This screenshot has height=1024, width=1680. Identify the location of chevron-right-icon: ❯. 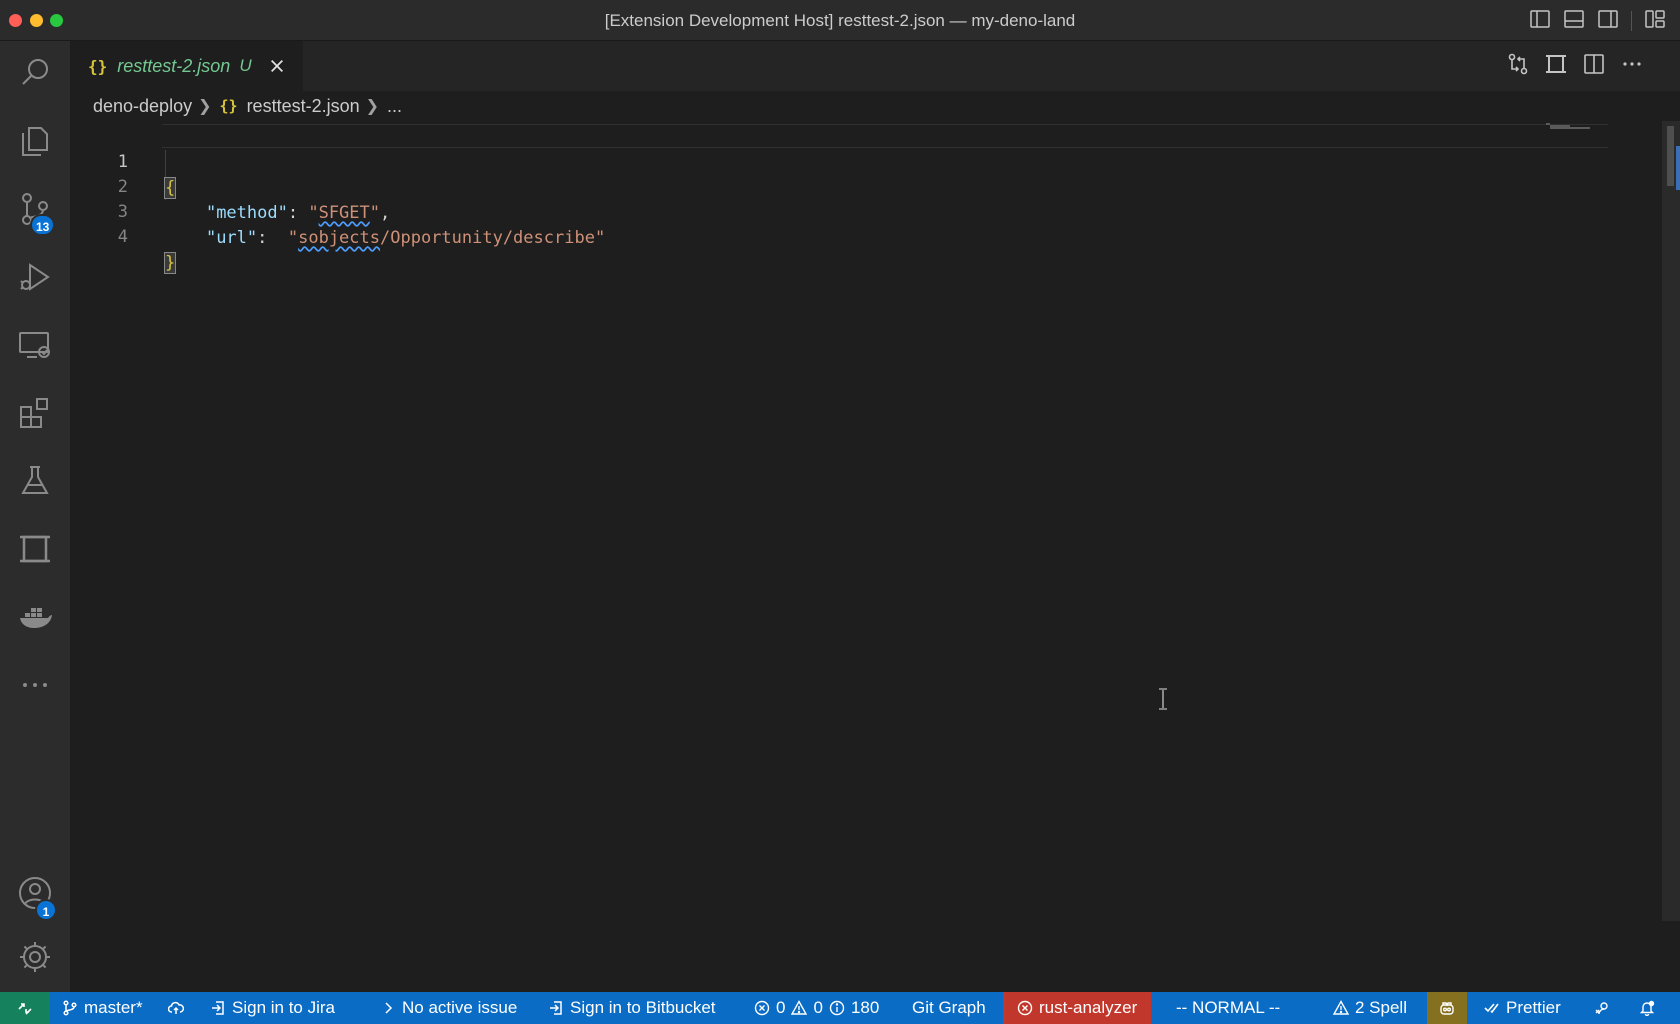
(372, 106).